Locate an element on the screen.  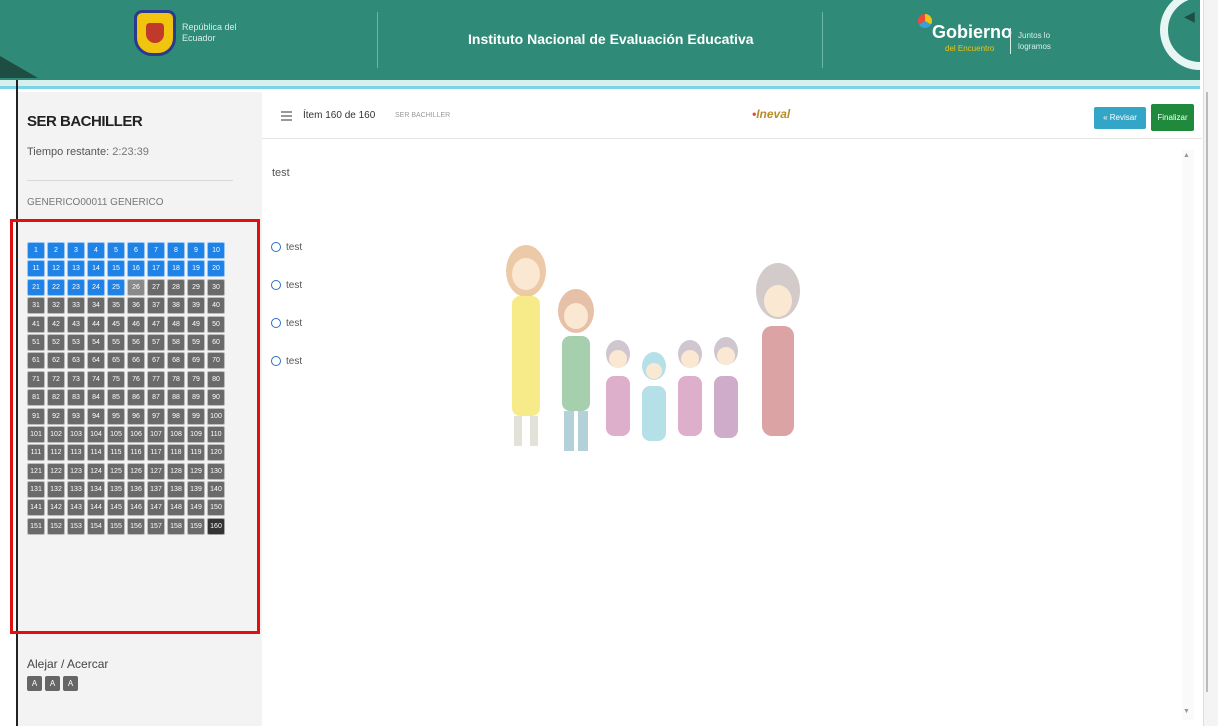
question-nav-button: 111 is located at coordinates (36, 453).